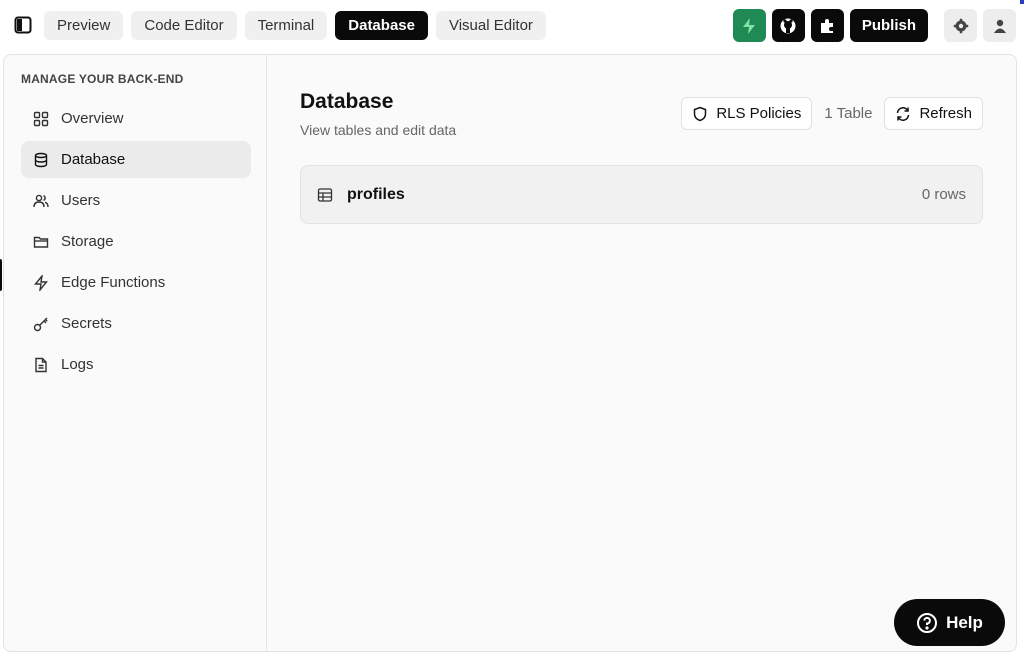 The height and width of the screenshot is (659, 1024). I want to click on tab-terminal: Terminal, so click(286, 25).